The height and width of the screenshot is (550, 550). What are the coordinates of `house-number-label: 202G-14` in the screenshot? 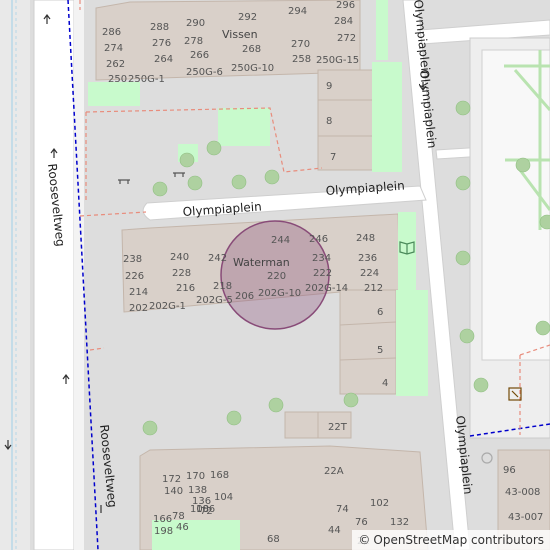 It's located at (326, 288).